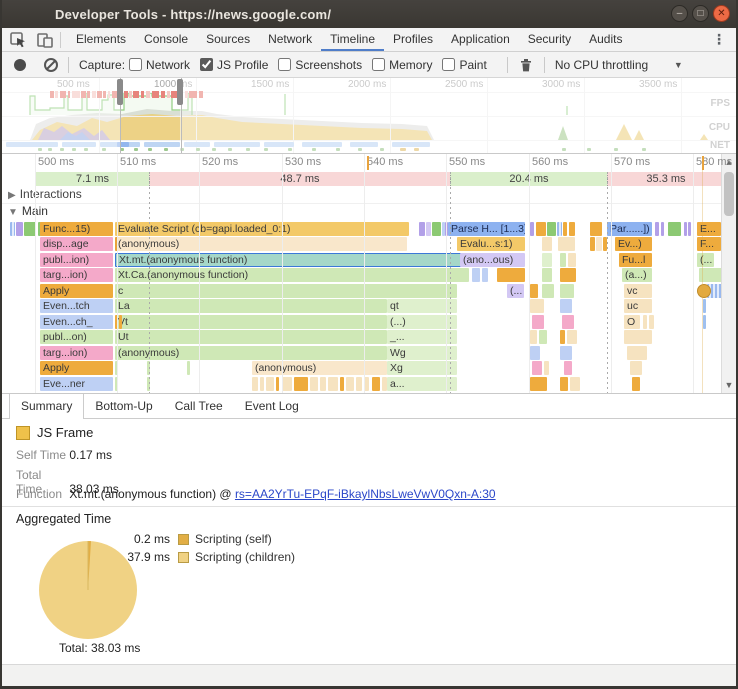 This screenshot has width=738, height=689. I want to click on source-link: rs=AA2YrTu-EPqF-iBkaylNbsLweVwV0Qxn-A:30, so click(365, 494).